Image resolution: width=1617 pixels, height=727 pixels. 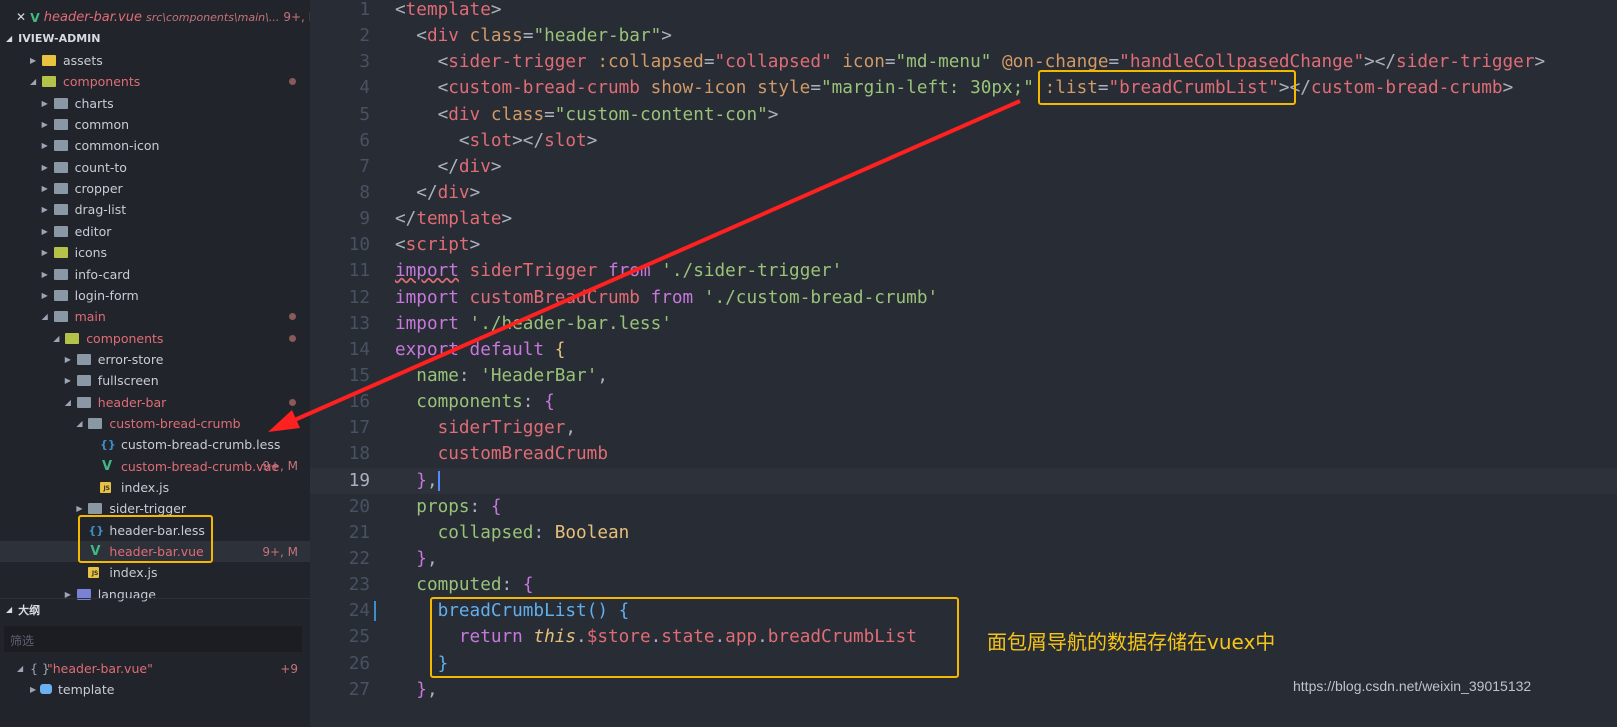 What do you see at coordinates (544, 532) in the screenshot?
I see `code-token: :` at bounding box center [544, 532].